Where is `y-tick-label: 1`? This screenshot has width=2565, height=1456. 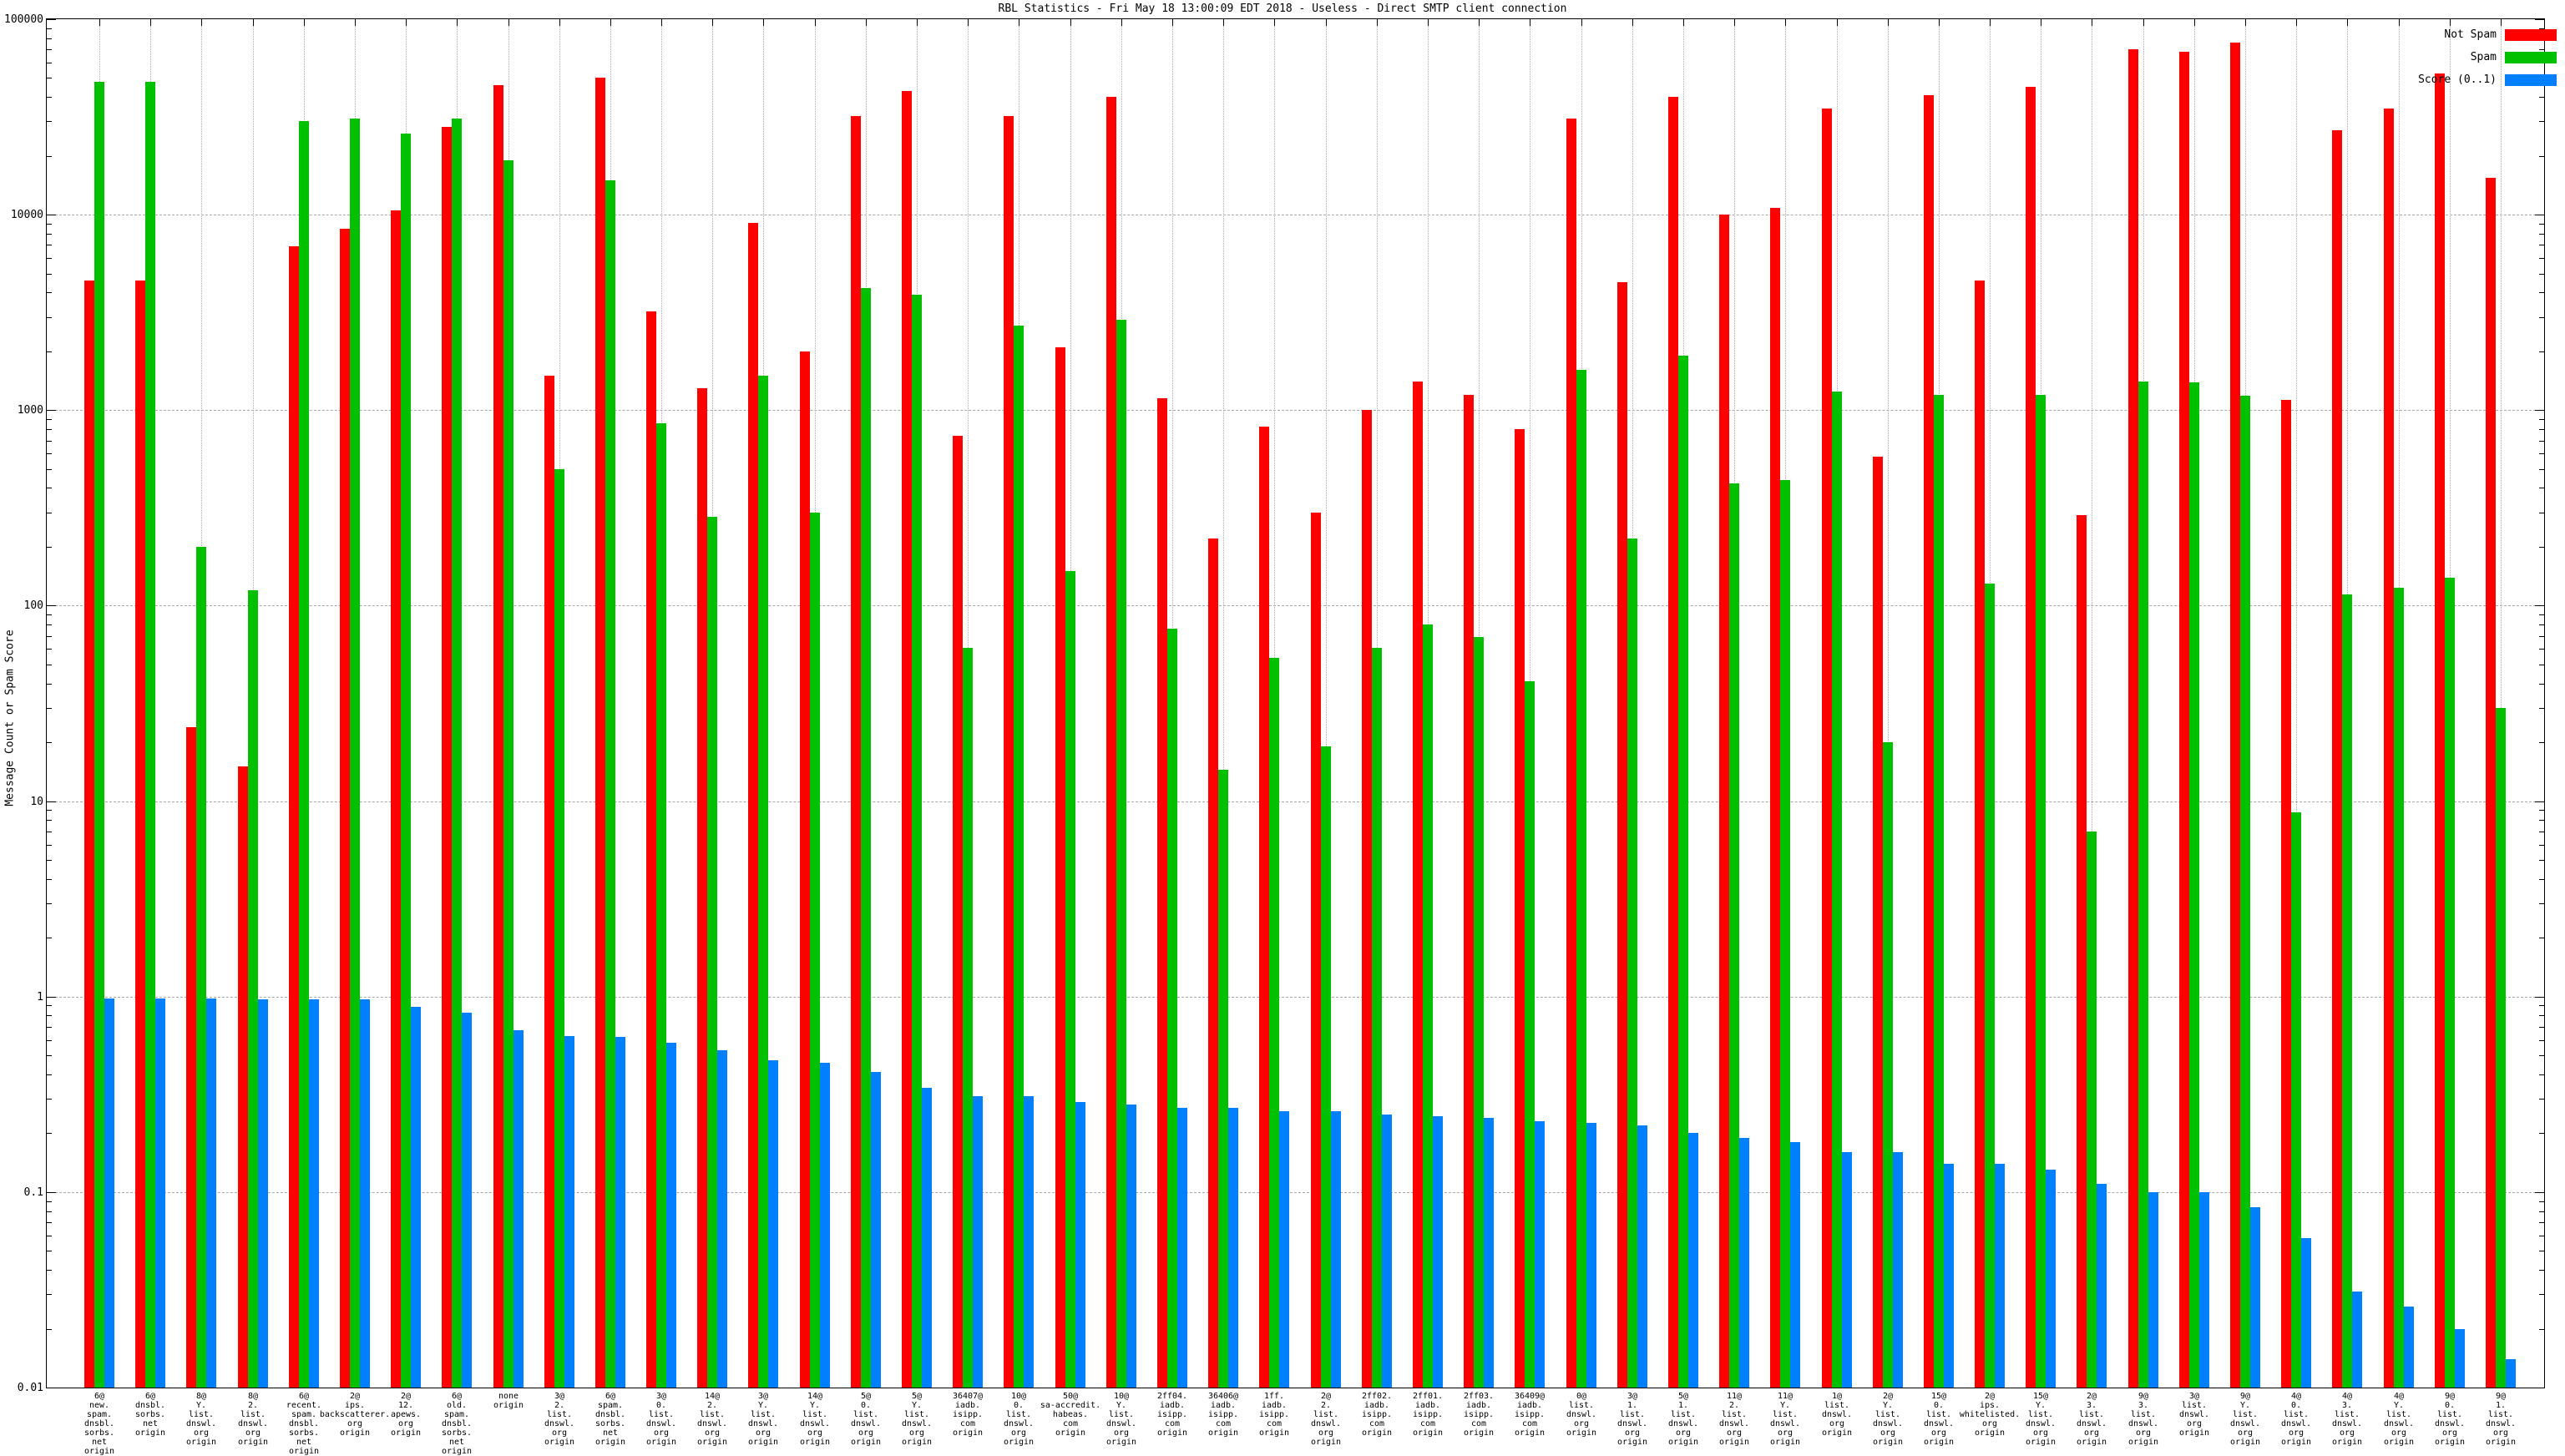 y-tick-label: 1 is located at coordinates (40, 997).